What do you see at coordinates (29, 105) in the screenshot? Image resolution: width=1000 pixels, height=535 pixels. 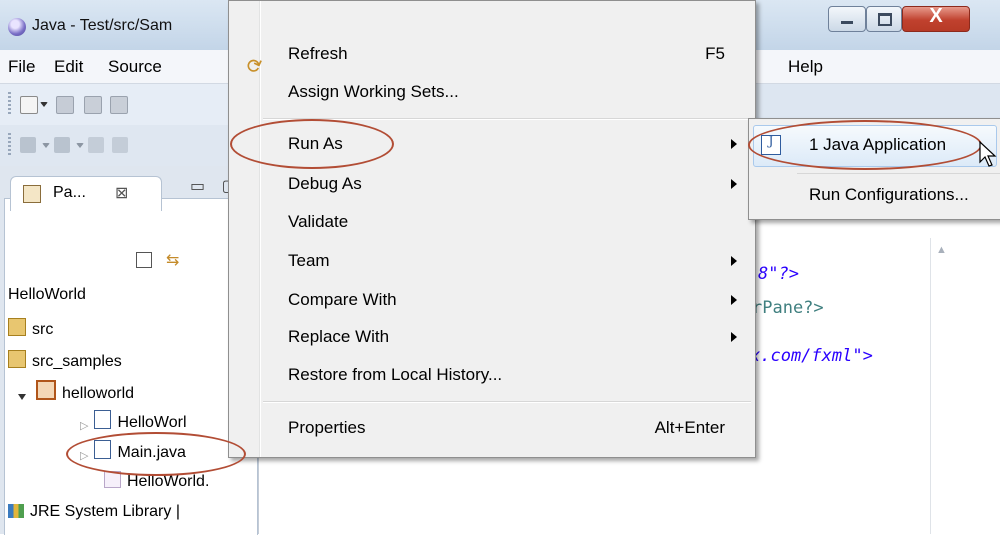 I see `new-icon` at bounding box center [29, 105].